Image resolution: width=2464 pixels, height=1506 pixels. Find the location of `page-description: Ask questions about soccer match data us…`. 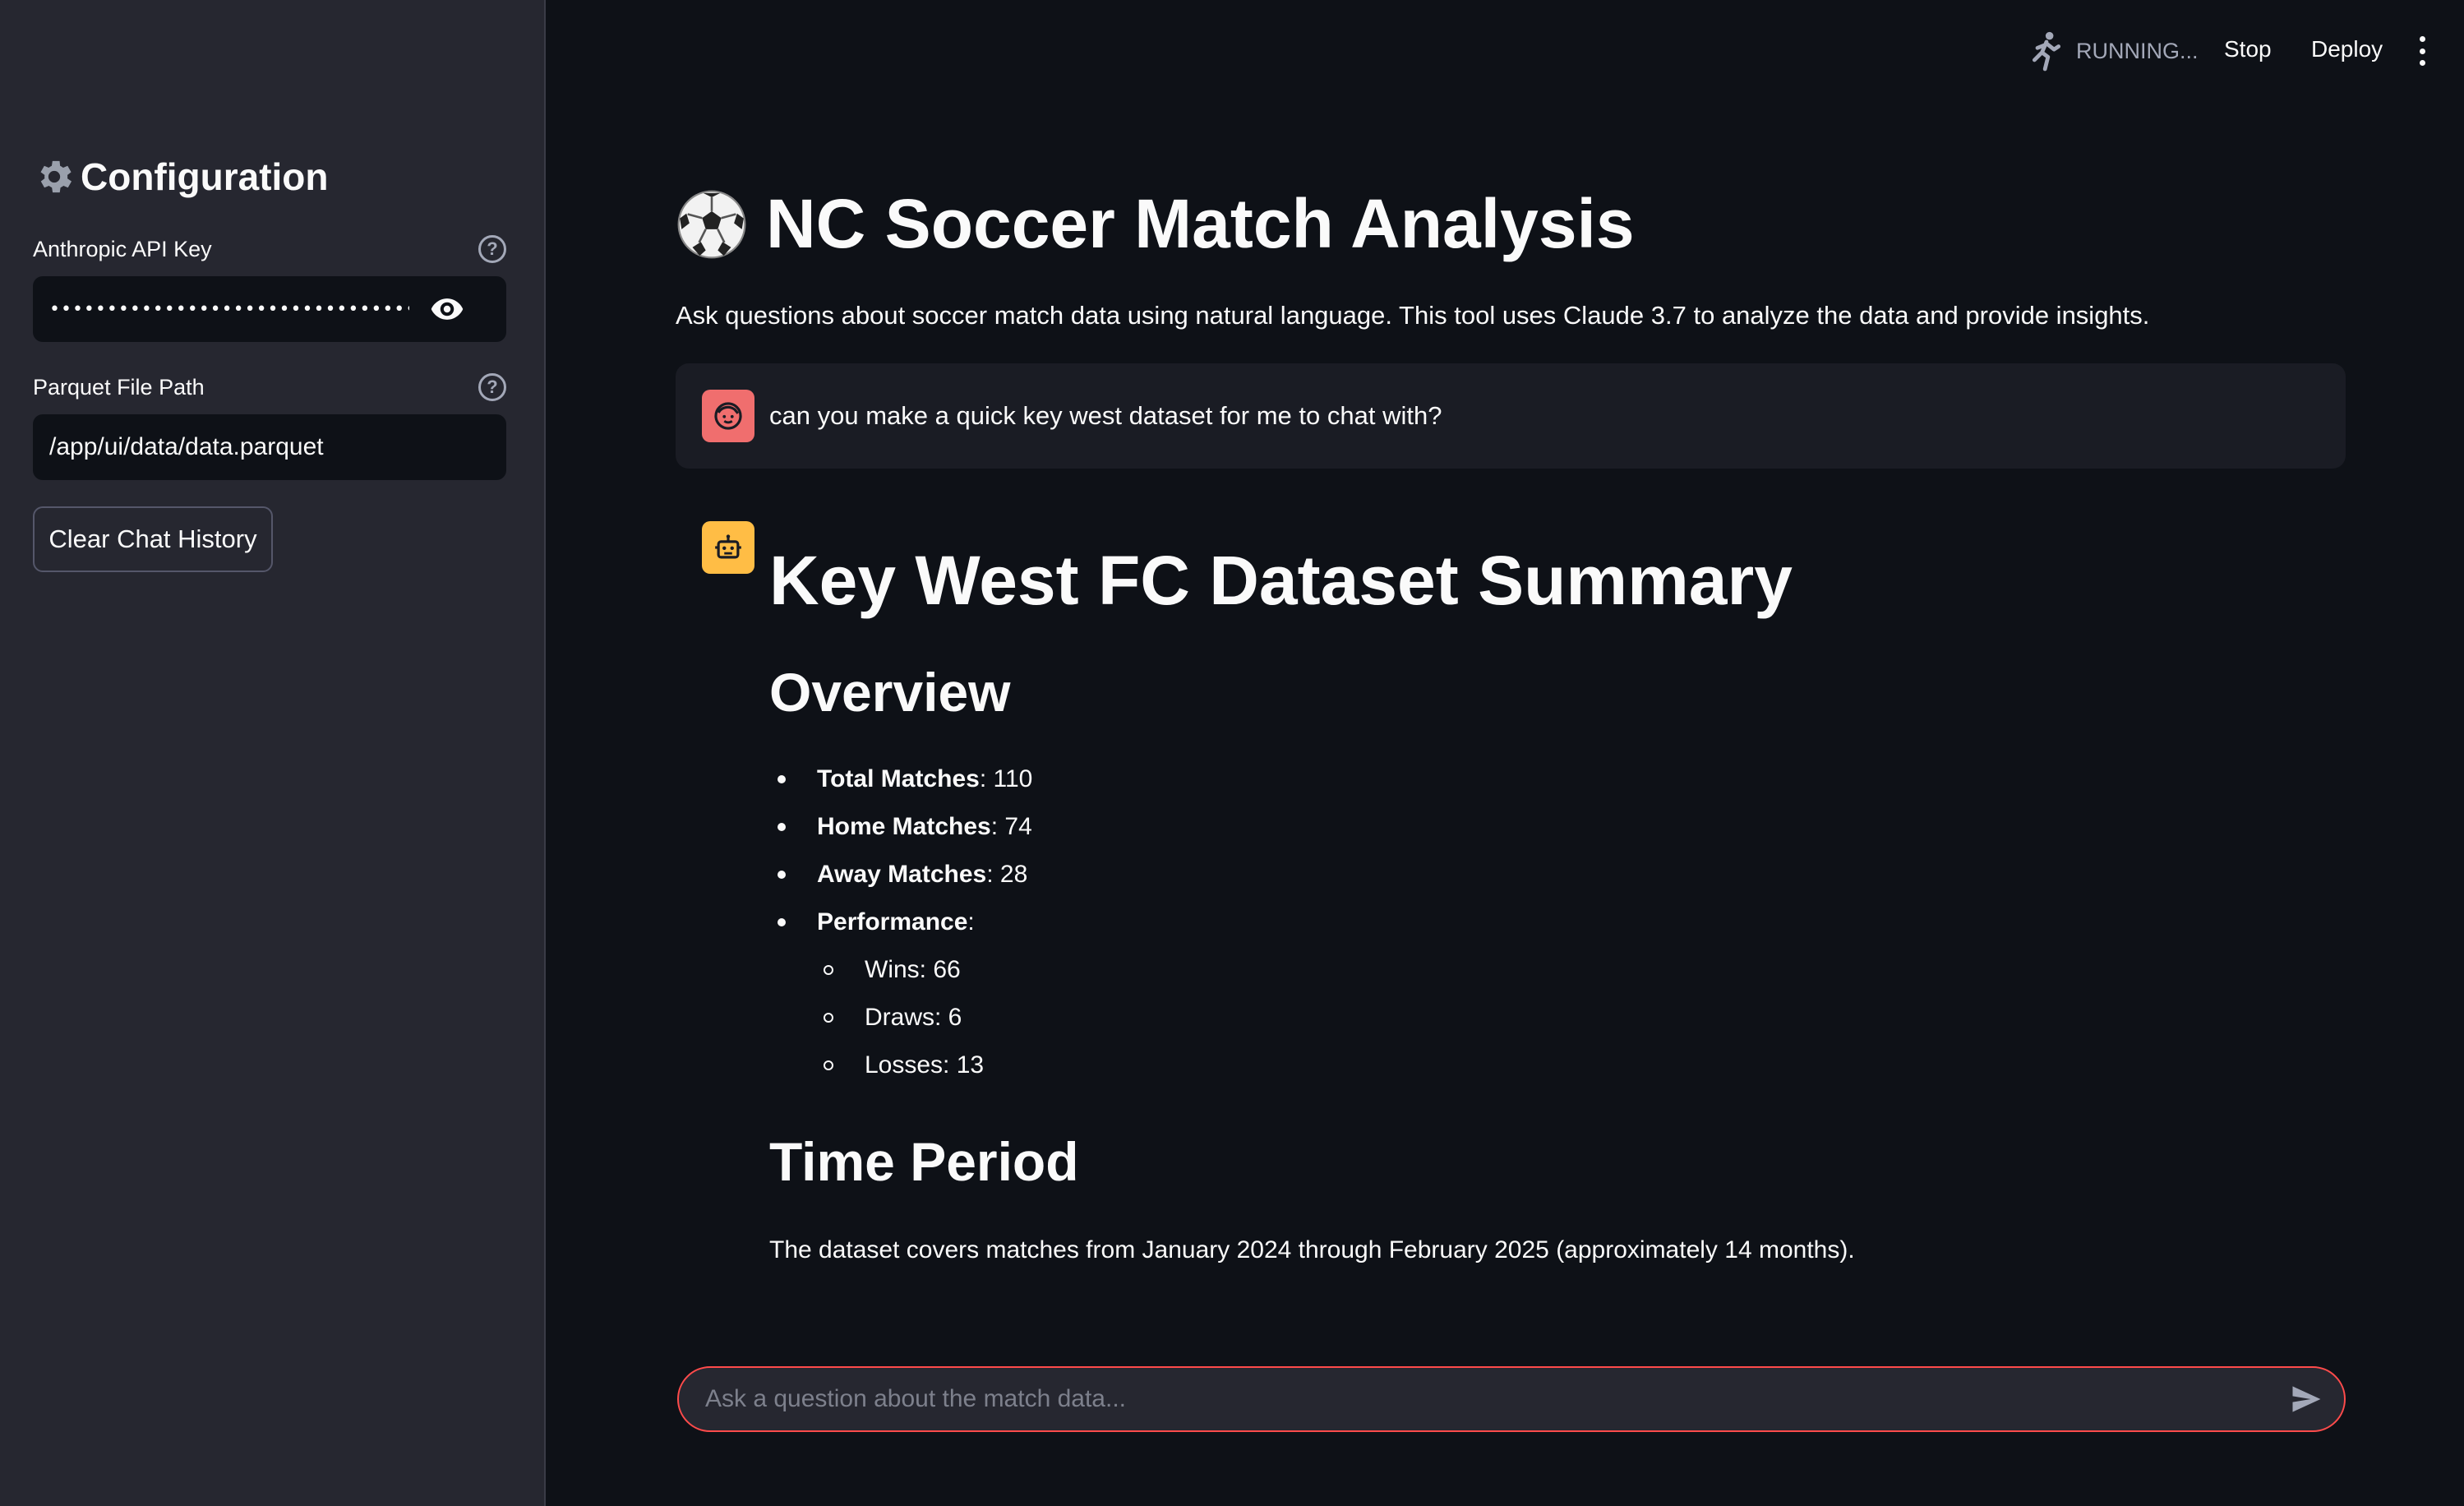

page-description: Ask questions about soccer match data us… is located at coordinates (1413, 315).